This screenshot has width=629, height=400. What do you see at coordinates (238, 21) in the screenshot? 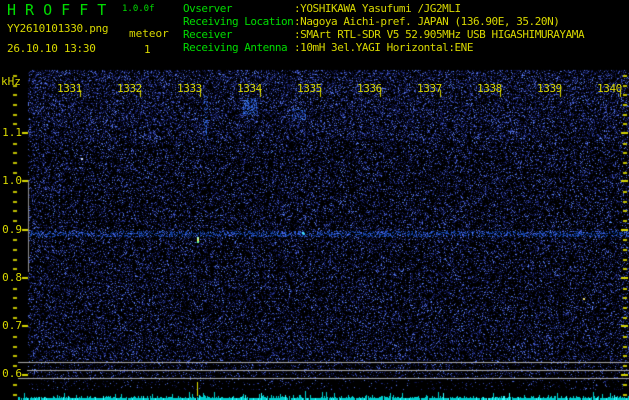
I see `receiving-location-label: Receiving Location` at bounding box center [238, 21].